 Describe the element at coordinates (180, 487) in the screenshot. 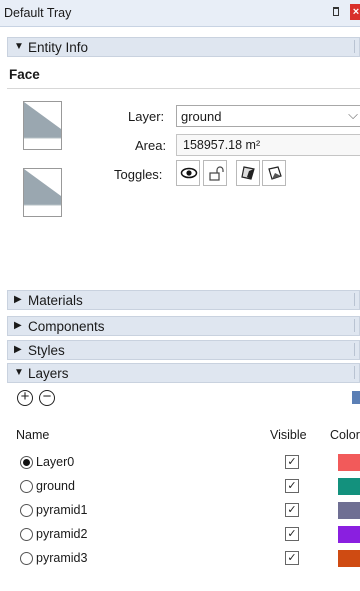

I see `table-row: ground ✓` at that location.